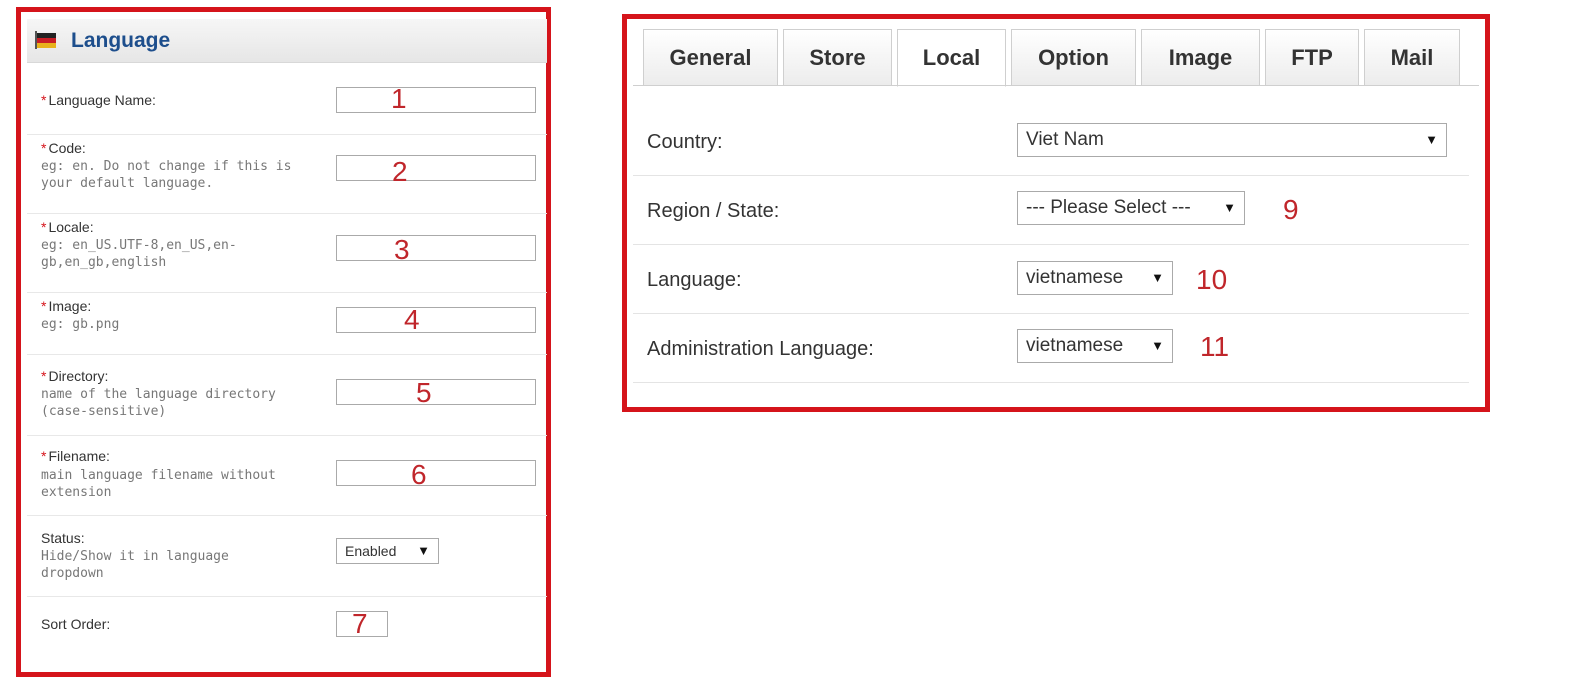  What do you see at coordinates (436, 100) in the screenshot?
I see `language-name-input` at bounding box center [436, 100].